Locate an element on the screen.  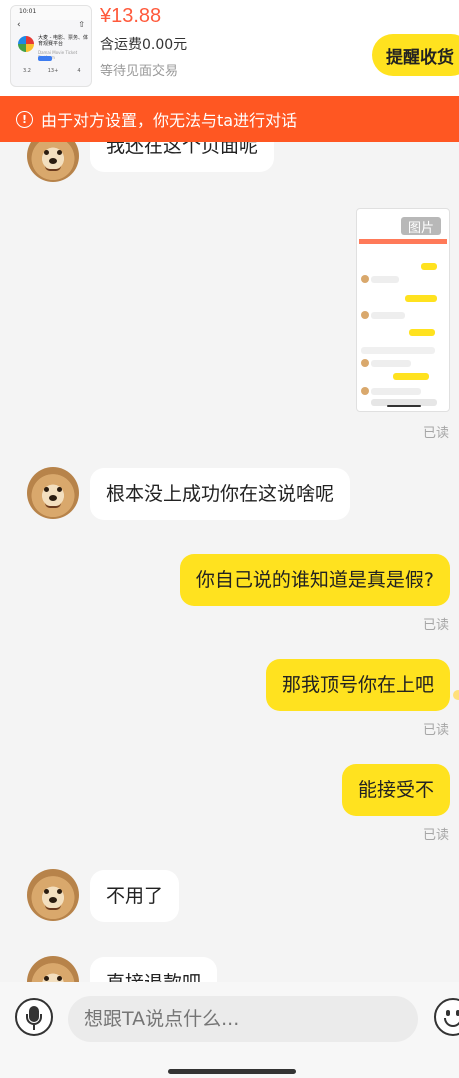
own-avatar-edge is located at coordinates (456, 695).